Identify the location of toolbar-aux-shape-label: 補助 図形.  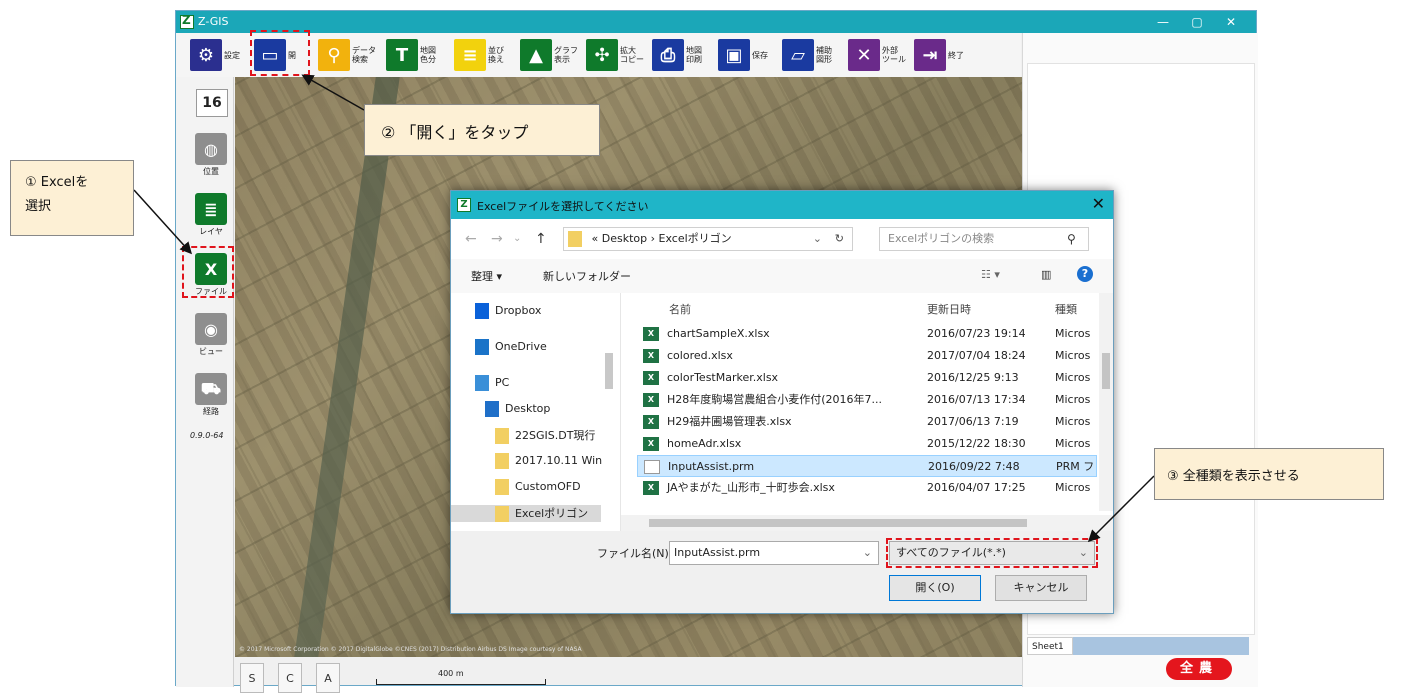
(824, 55).